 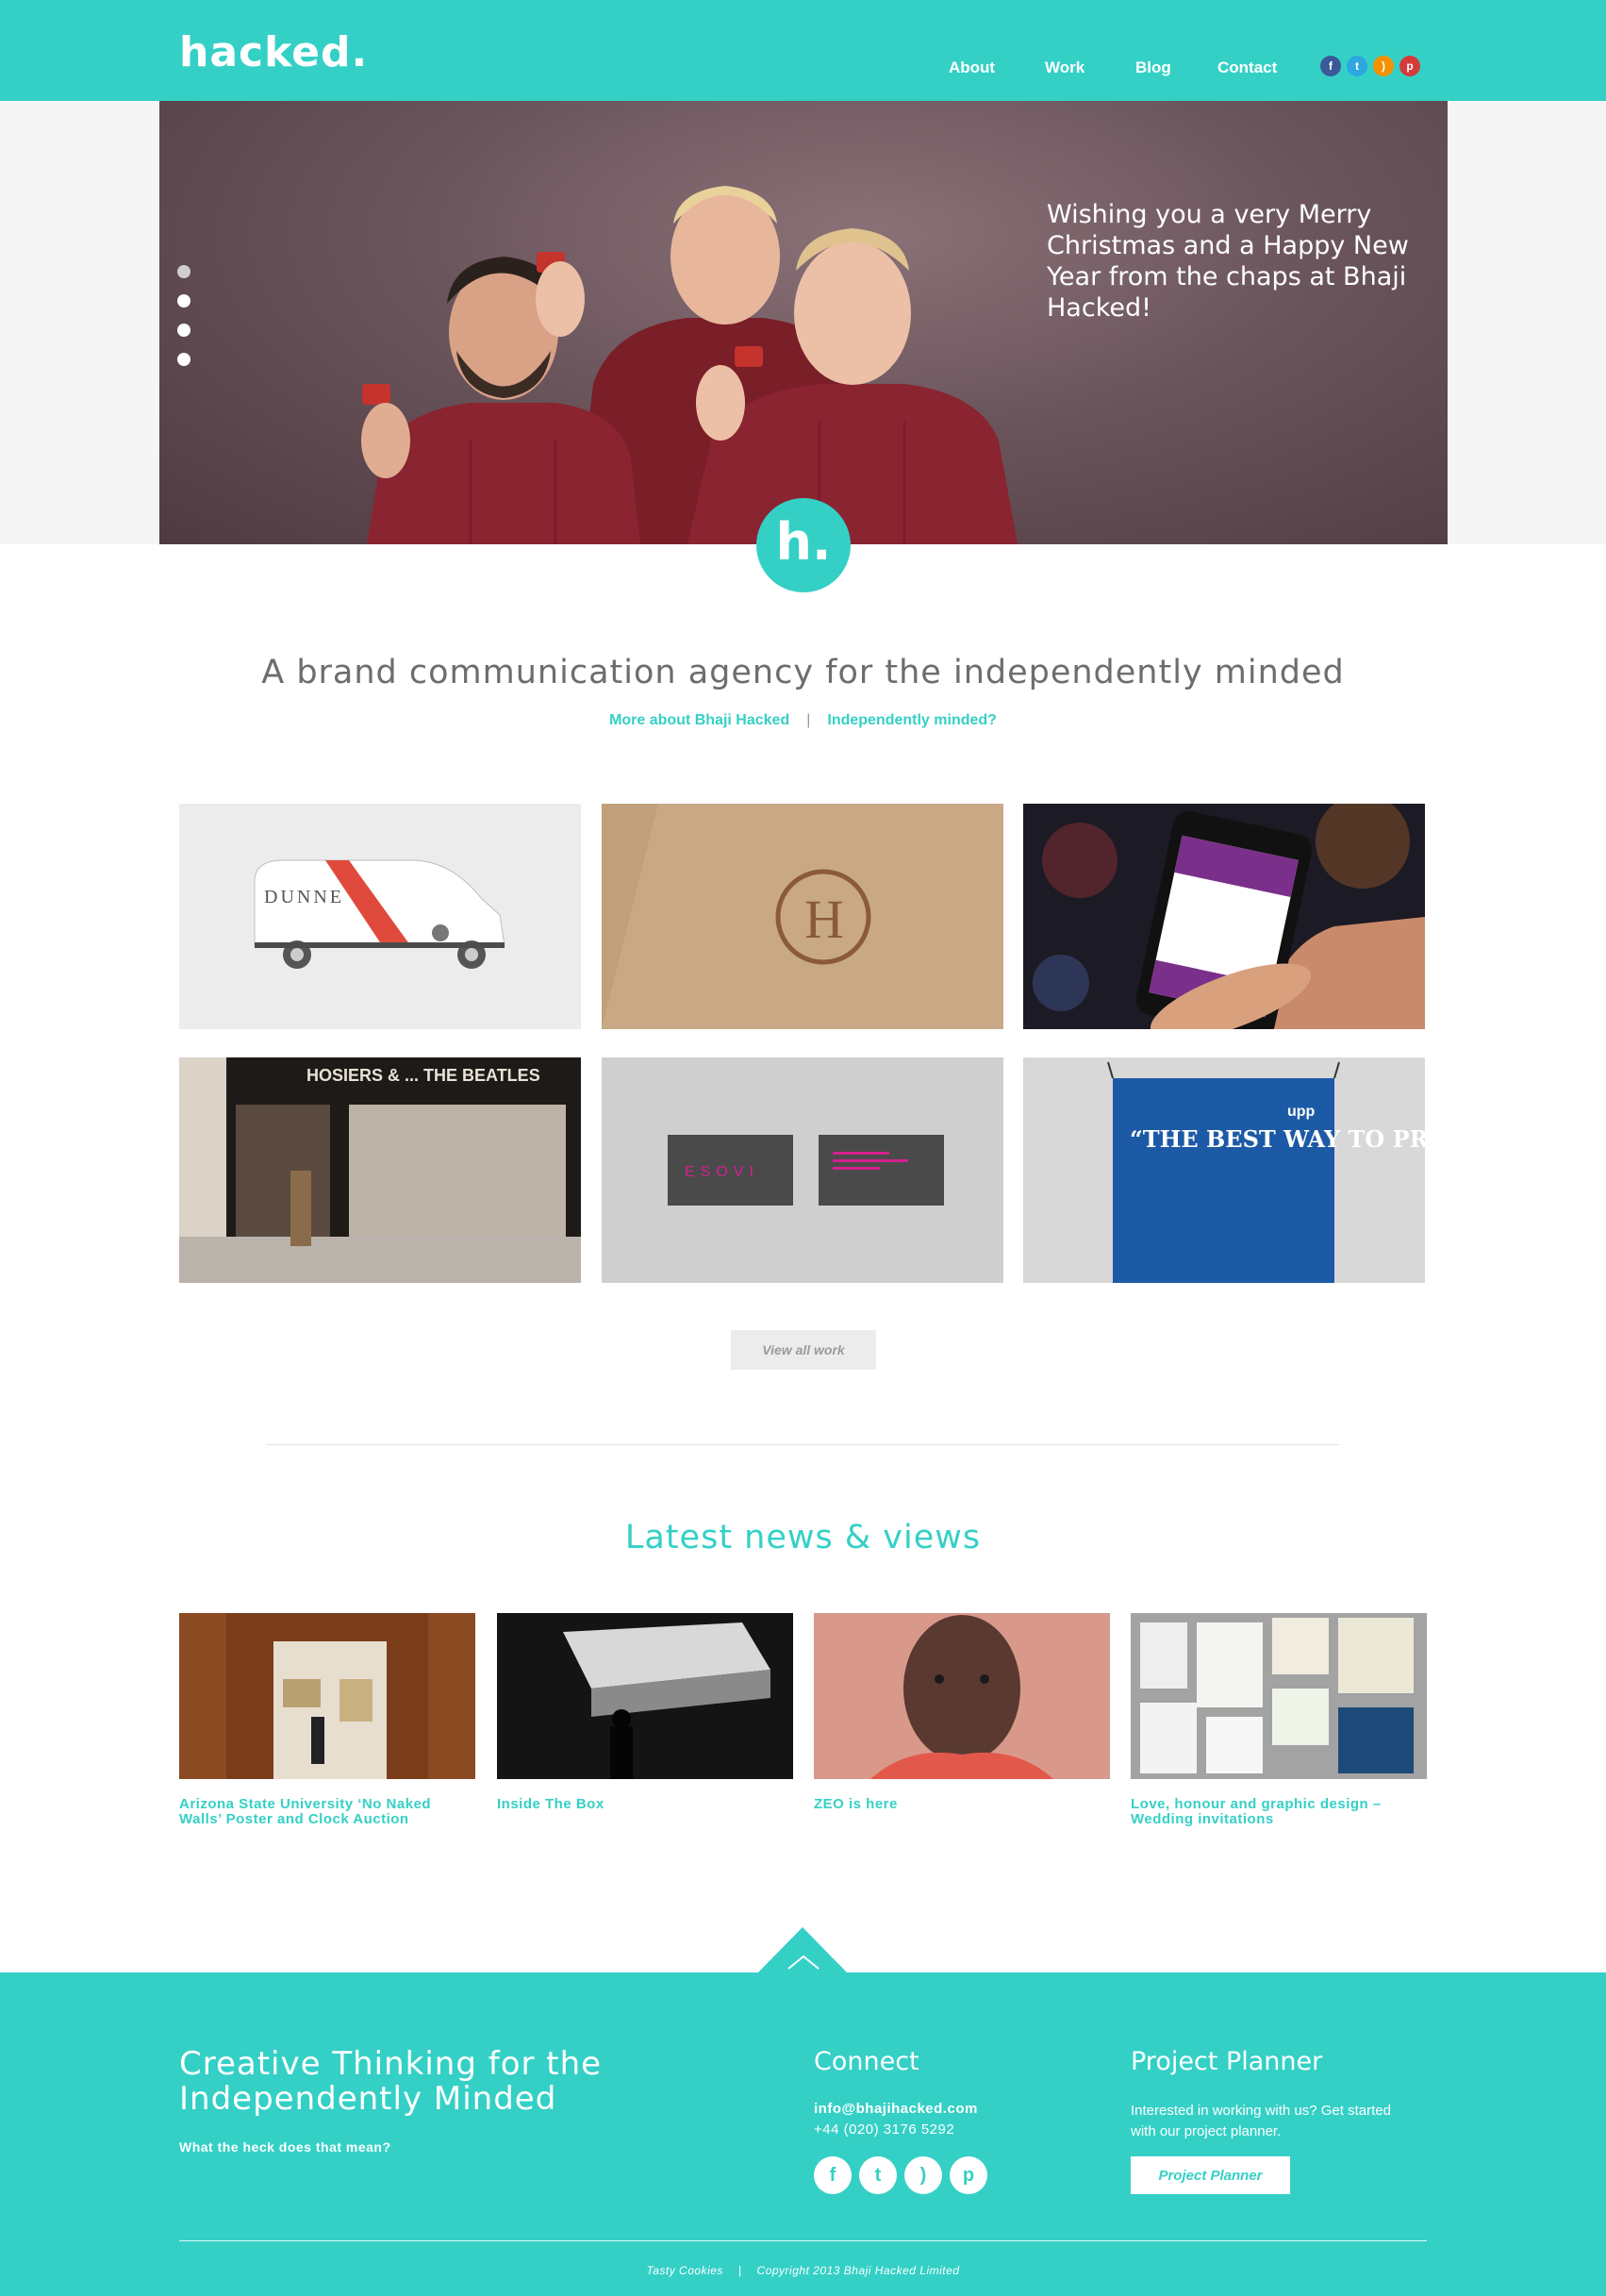 I want to click on van-image: DUNNE, so click(x=379, y=914).